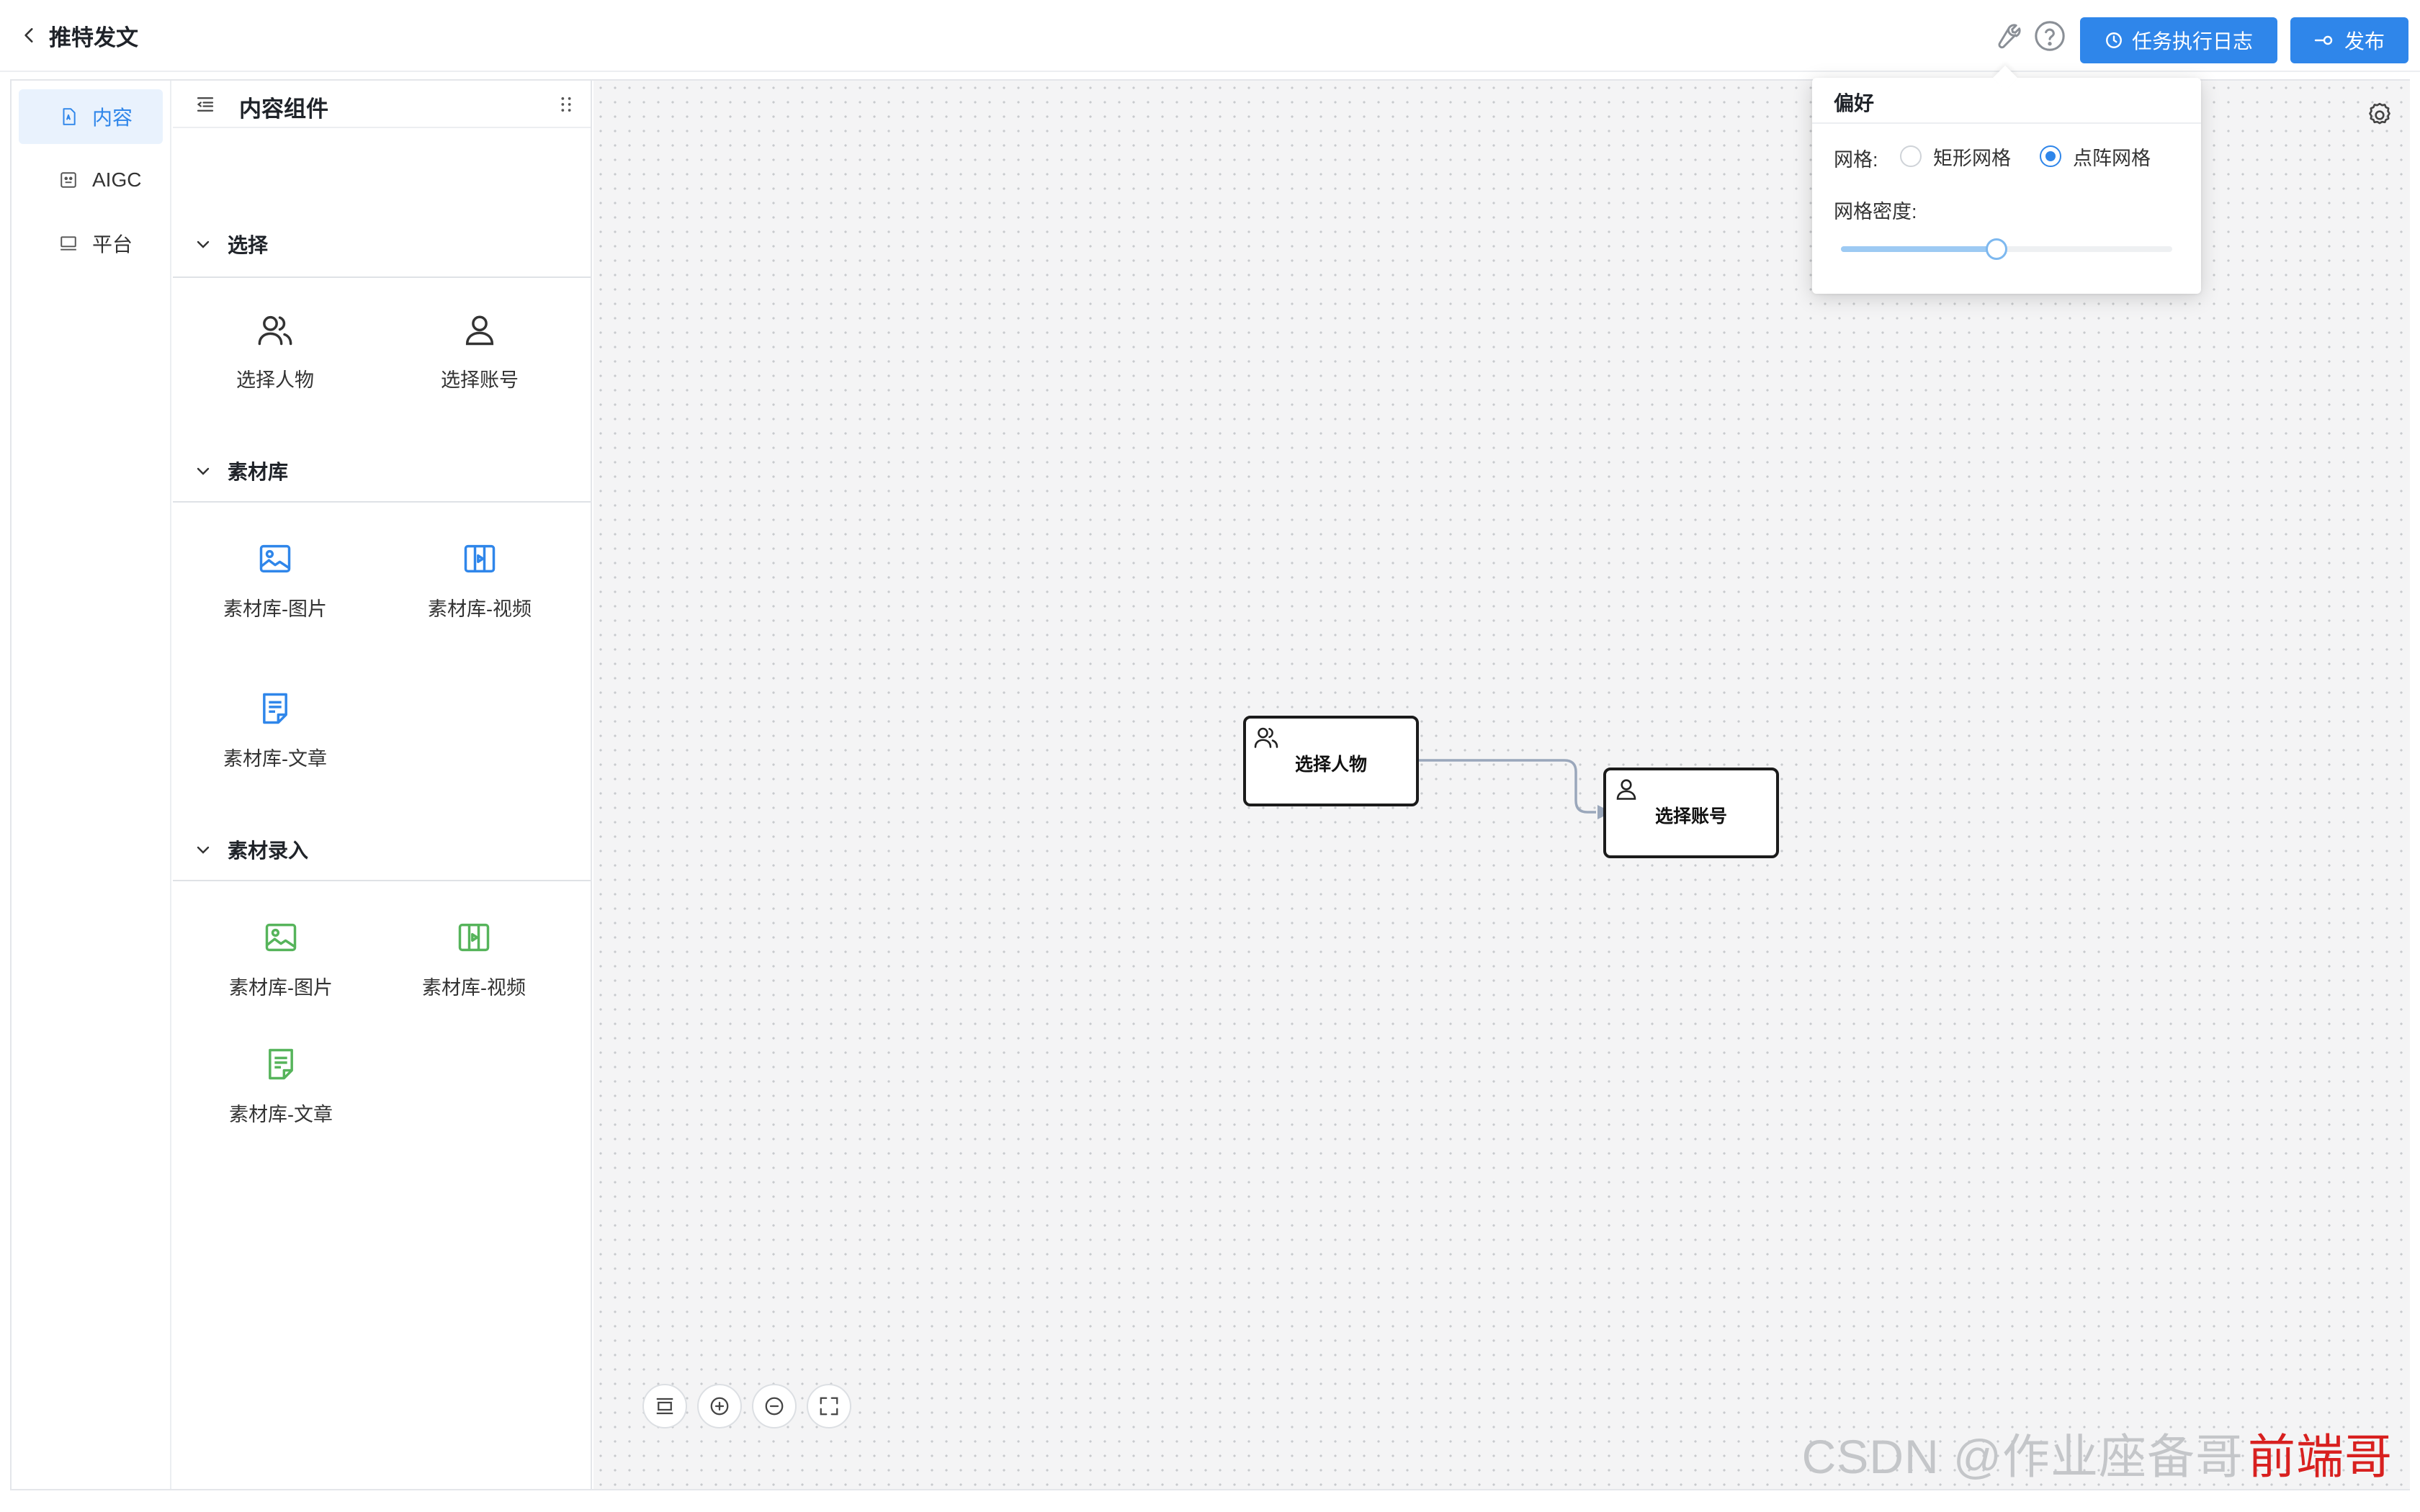  Describe the element at coordinates (382, 472) in the screenshot. I see `group-header-library: 素材库` at that location.